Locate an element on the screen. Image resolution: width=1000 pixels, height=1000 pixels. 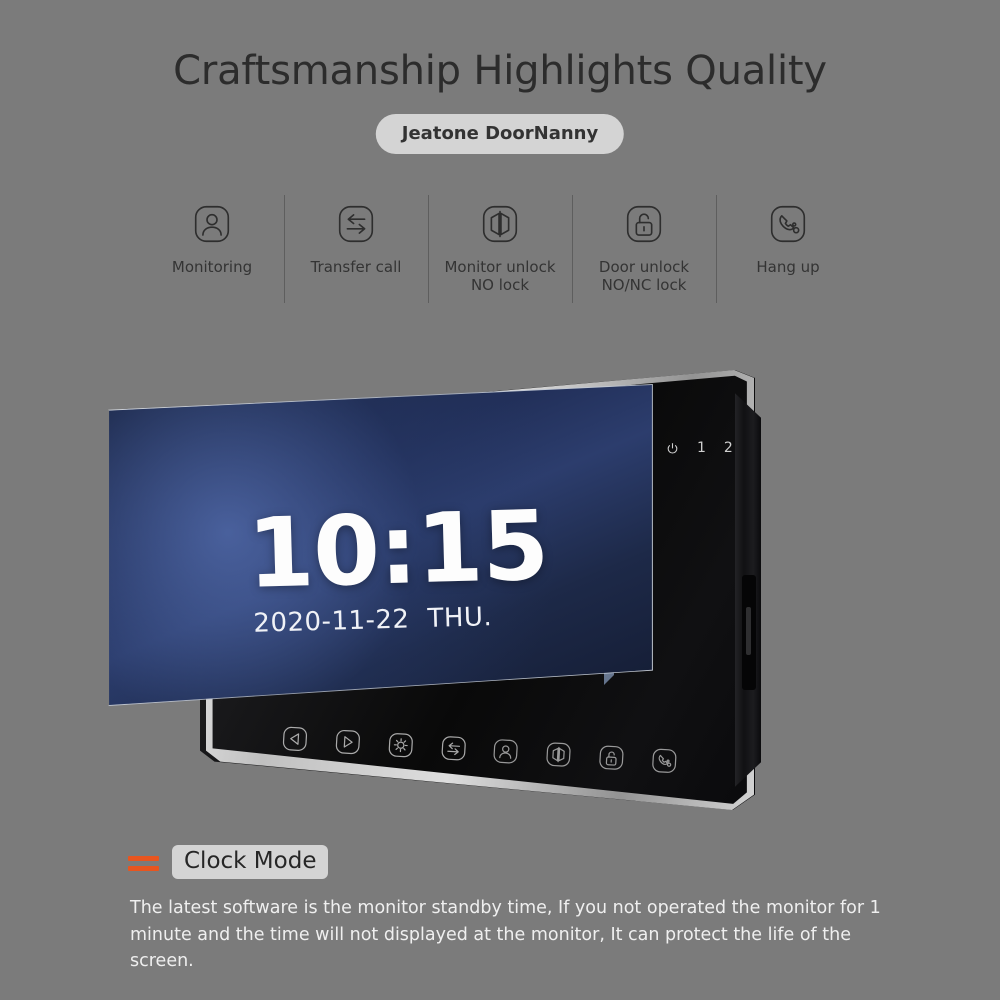
prev-arrow-icon is located at coordinates (295, 739).